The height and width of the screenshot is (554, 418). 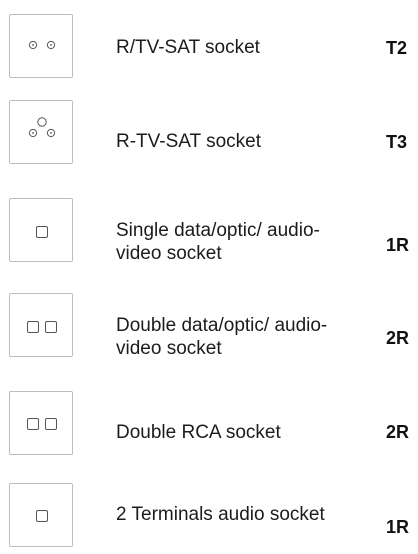 I want to click on item-label: Double RCA socket, so click(x=198, y=432).